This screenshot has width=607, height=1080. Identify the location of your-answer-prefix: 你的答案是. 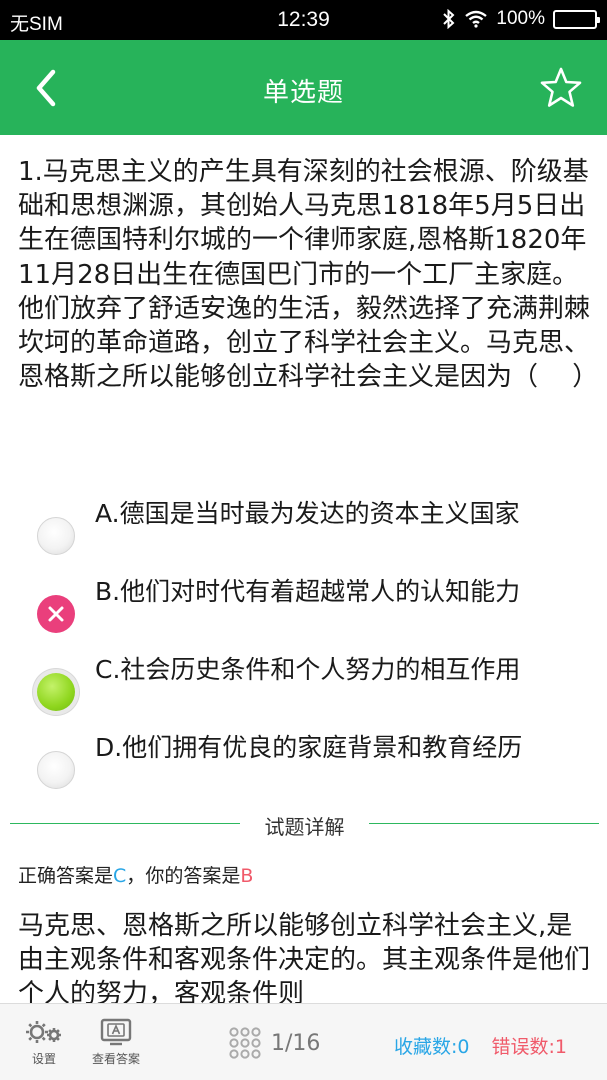
(193, 876).